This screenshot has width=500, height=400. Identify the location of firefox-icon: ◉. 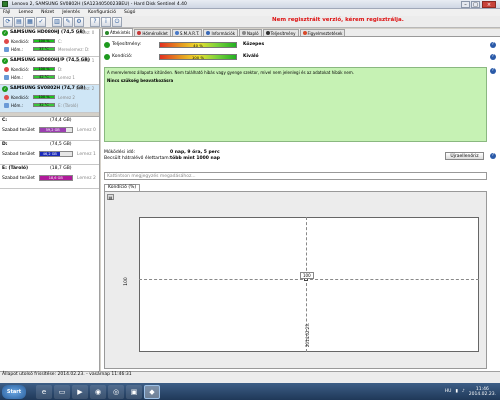
(98, 391).